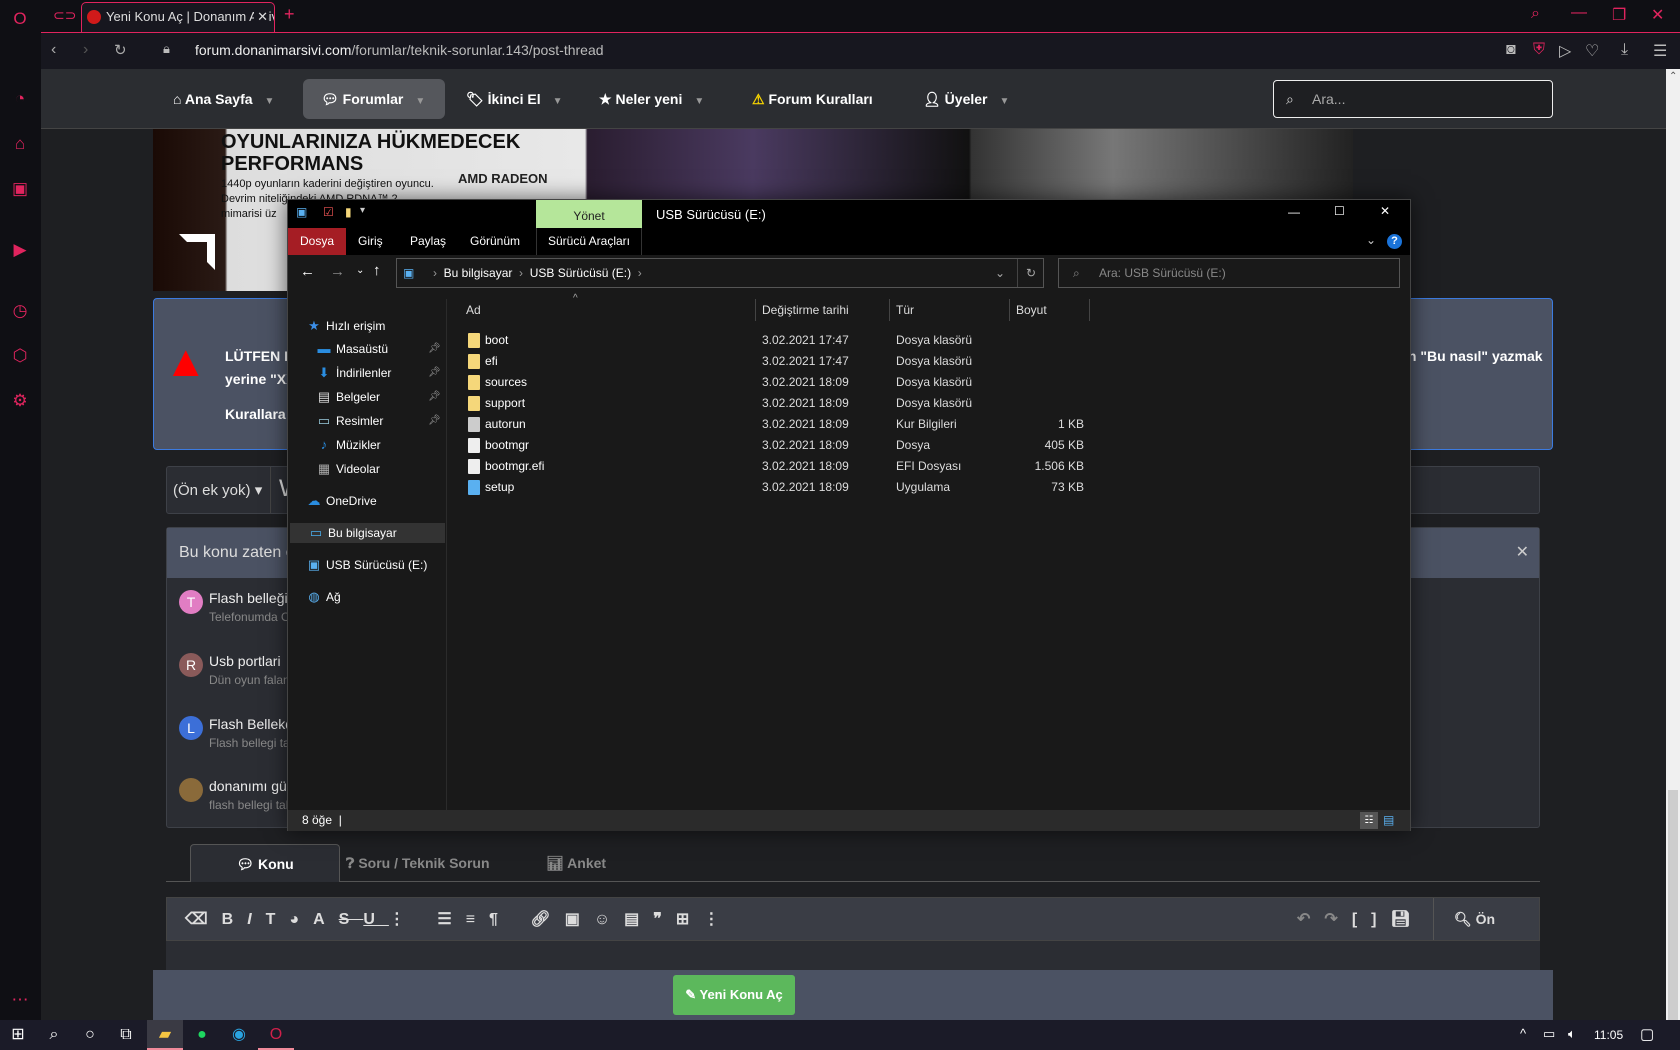 This screenshot has width=1680, height=1050. Describe the element at coordinates (328, 212) in the screenshot. I see `properties-icon: ☑` at that location.